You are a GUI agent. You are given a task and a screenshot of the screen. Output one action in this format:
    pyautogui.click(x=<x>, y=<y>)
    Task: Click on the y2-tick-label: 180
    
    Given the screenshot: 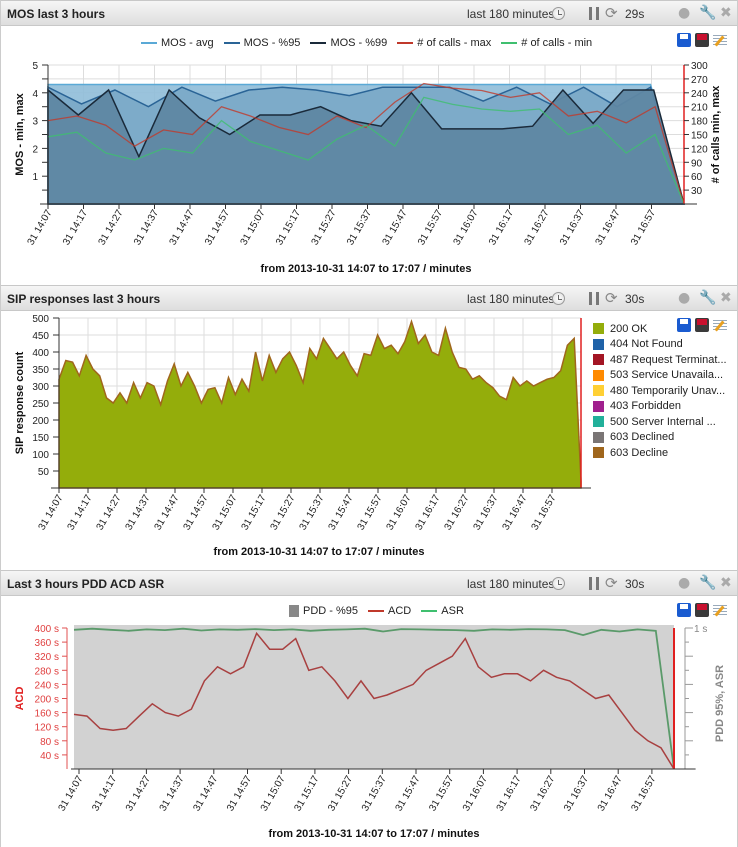 What is the action you would take?
    pyautogui.click(x=699, y=122)
    